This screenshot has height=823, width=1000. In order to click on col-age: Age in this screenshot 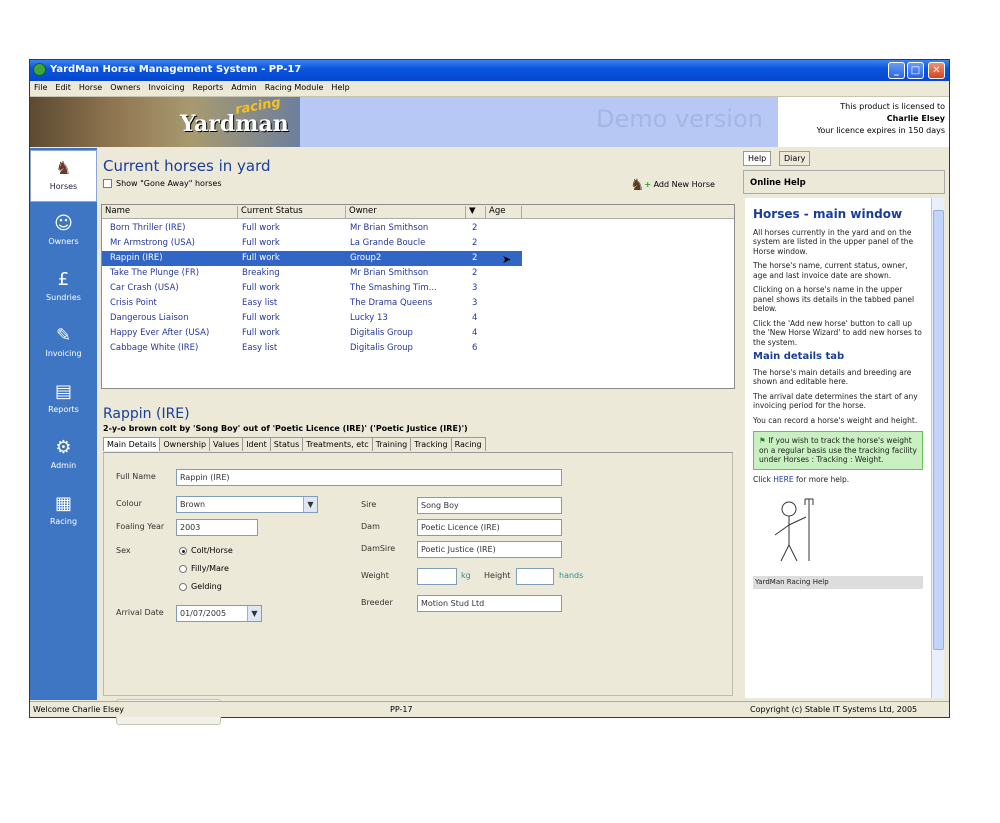, I will do `click(504, 212)`.